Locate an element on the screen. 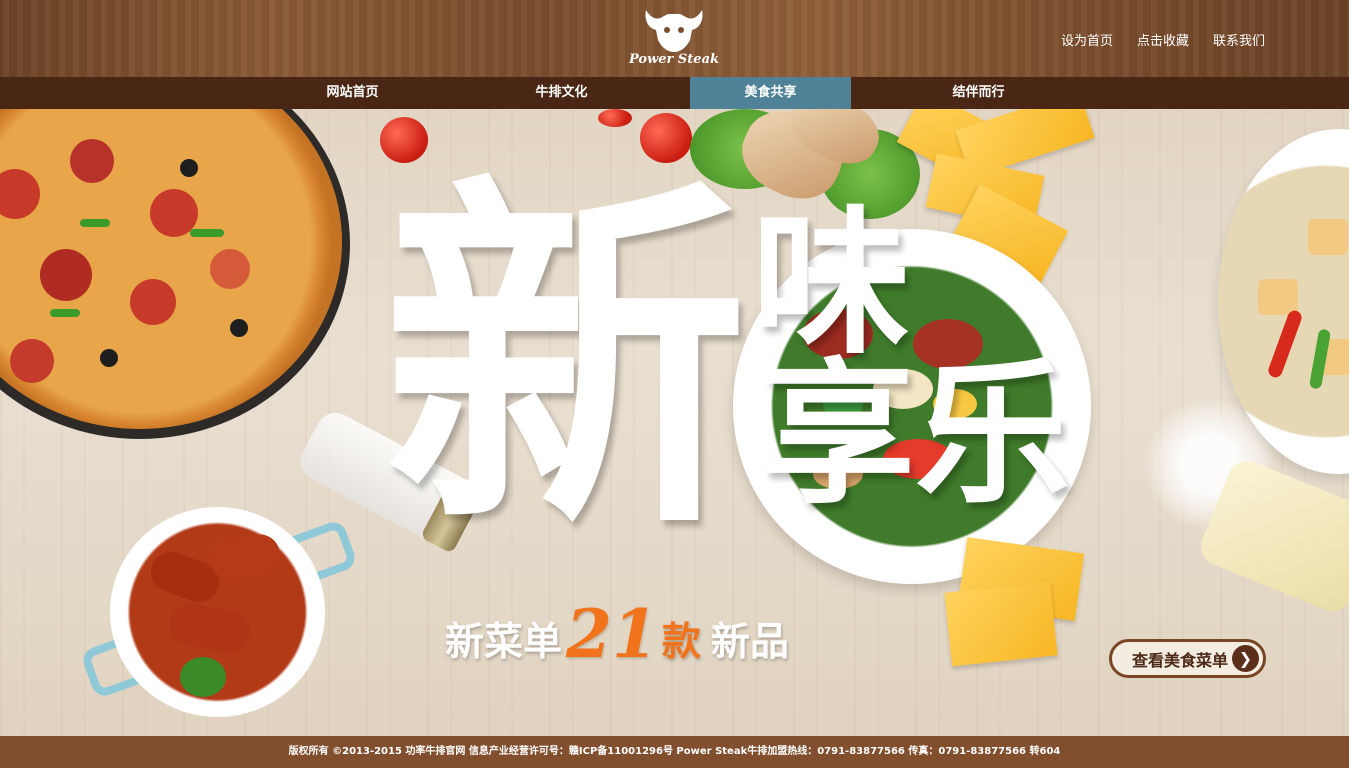 This screenshot has height=768, width=1349. subline-number: 21 is located at coordinates (612, 634).